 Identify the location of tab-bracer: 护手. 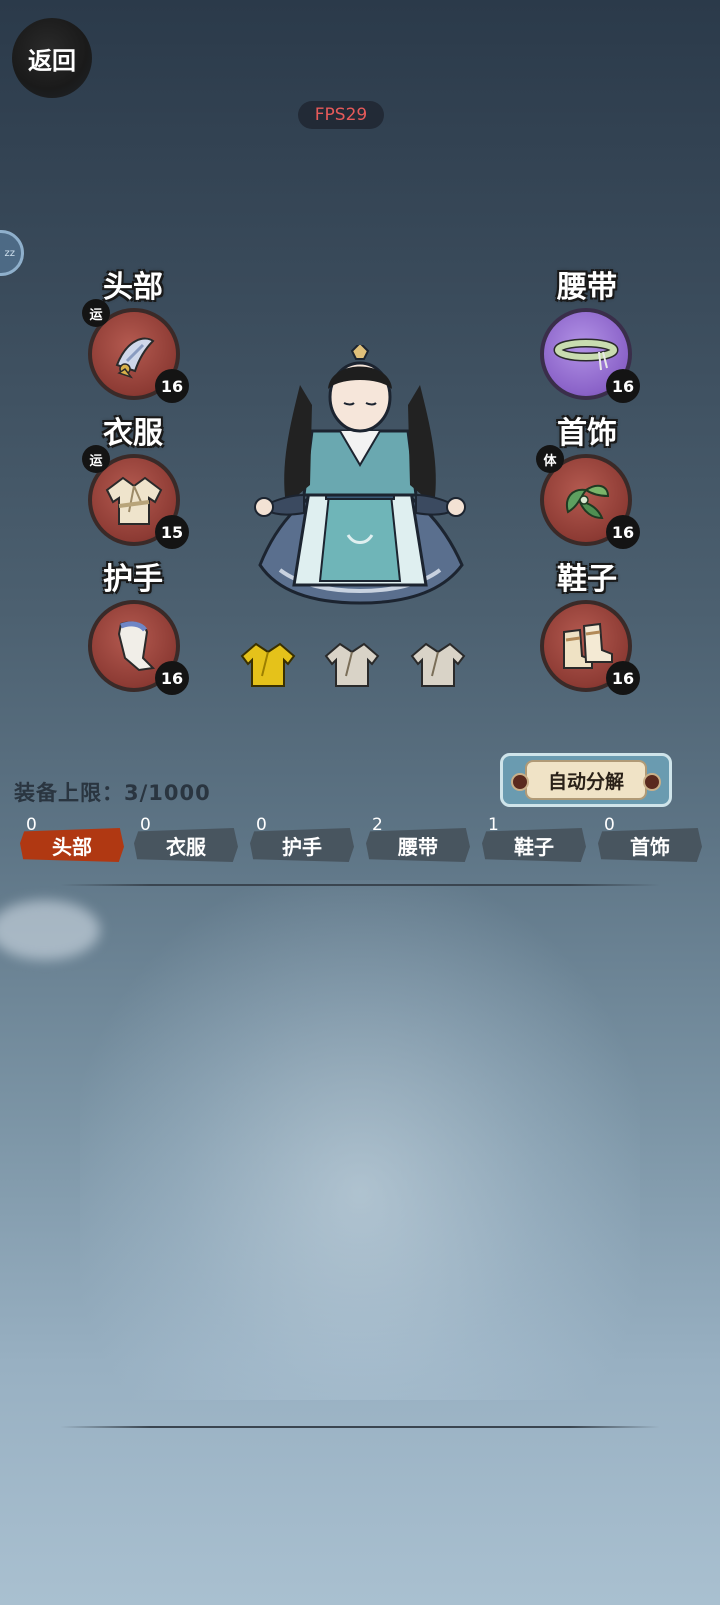
(302, 845).